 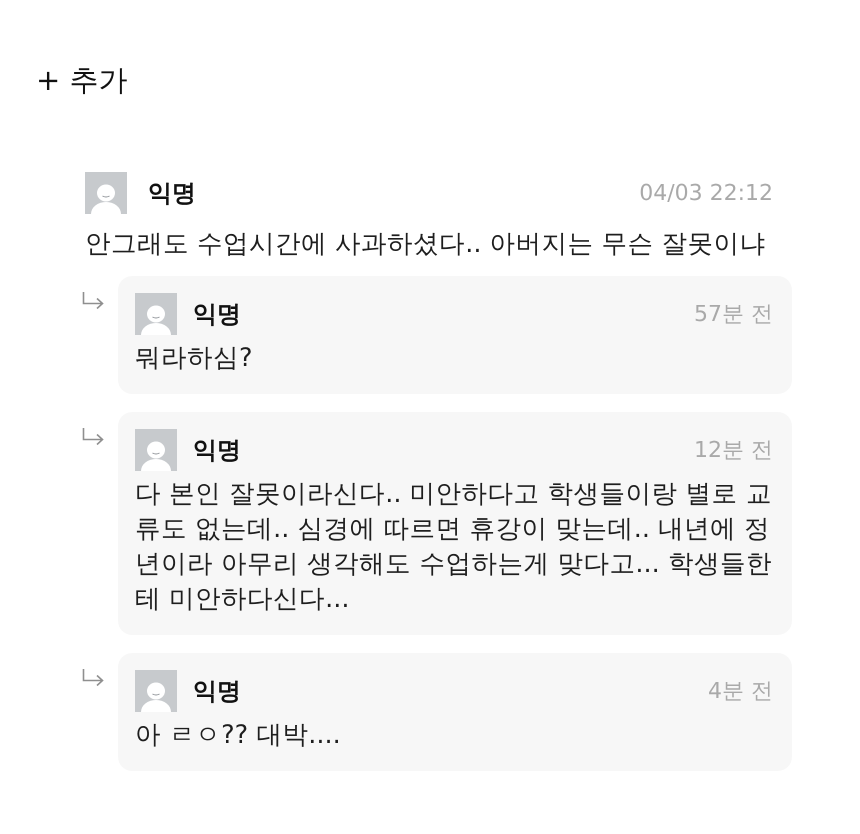 What do you see at coordinates (740, 692) in the screenshot?
I see `comment-time: 4분 전` at bounding box center [740, 692].